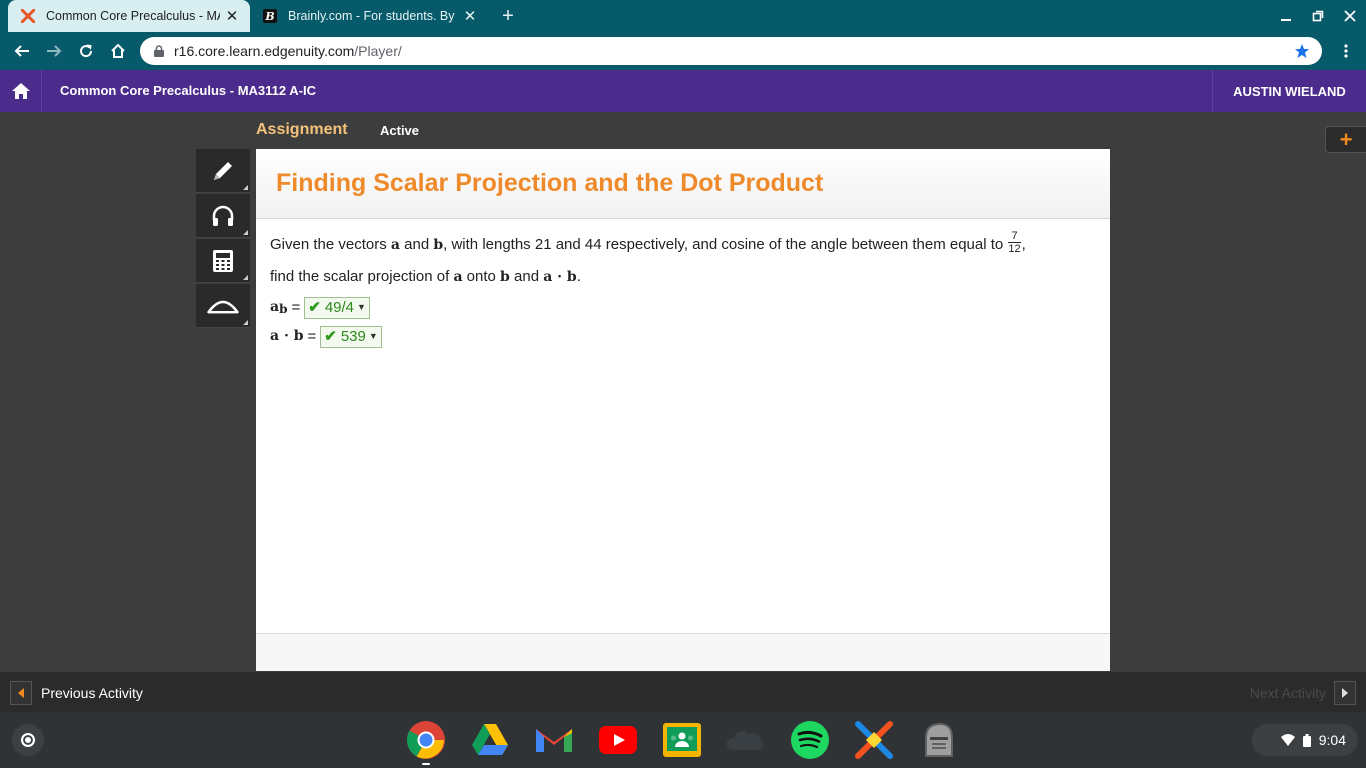 This screenshot has height=768, width=1366. I want to click on browser-tab-edgenuity: Common Core Precalculus - MA ✕, so click(129, 16).